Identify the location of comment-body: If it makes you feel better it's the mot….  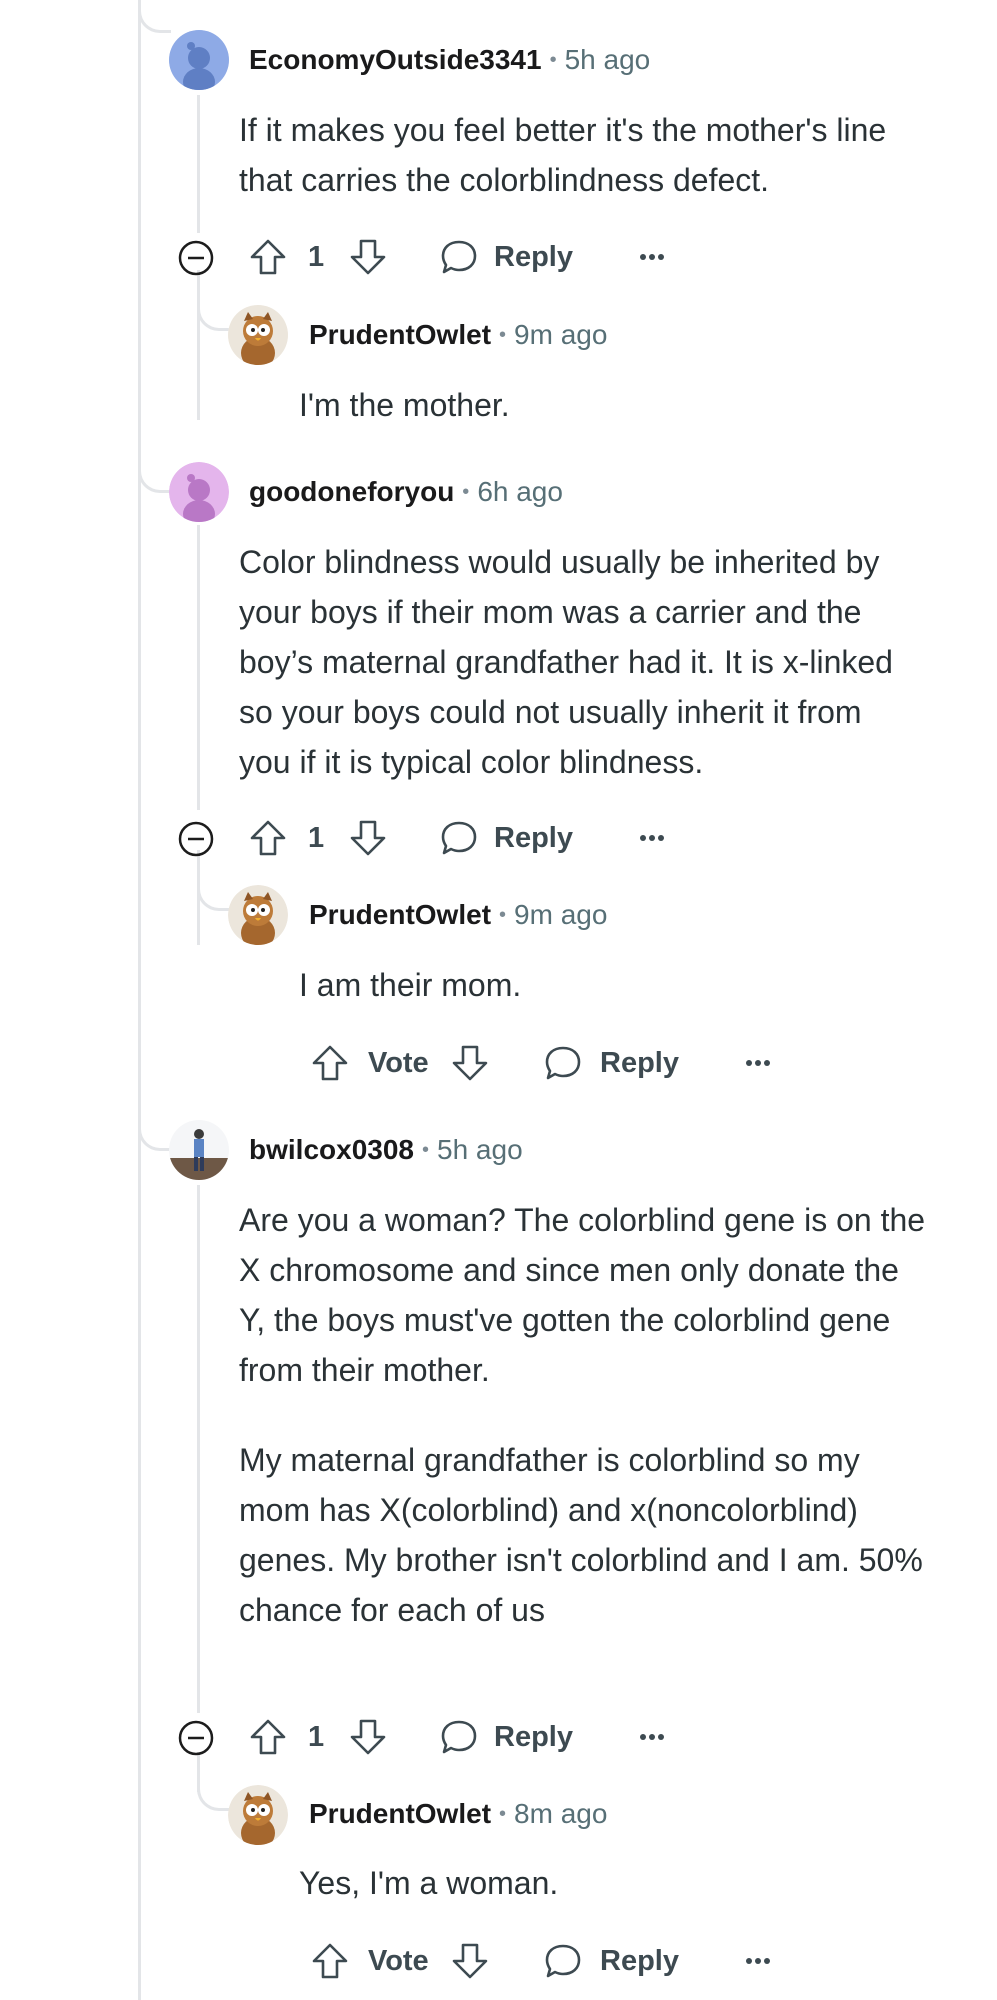
(579, 155).